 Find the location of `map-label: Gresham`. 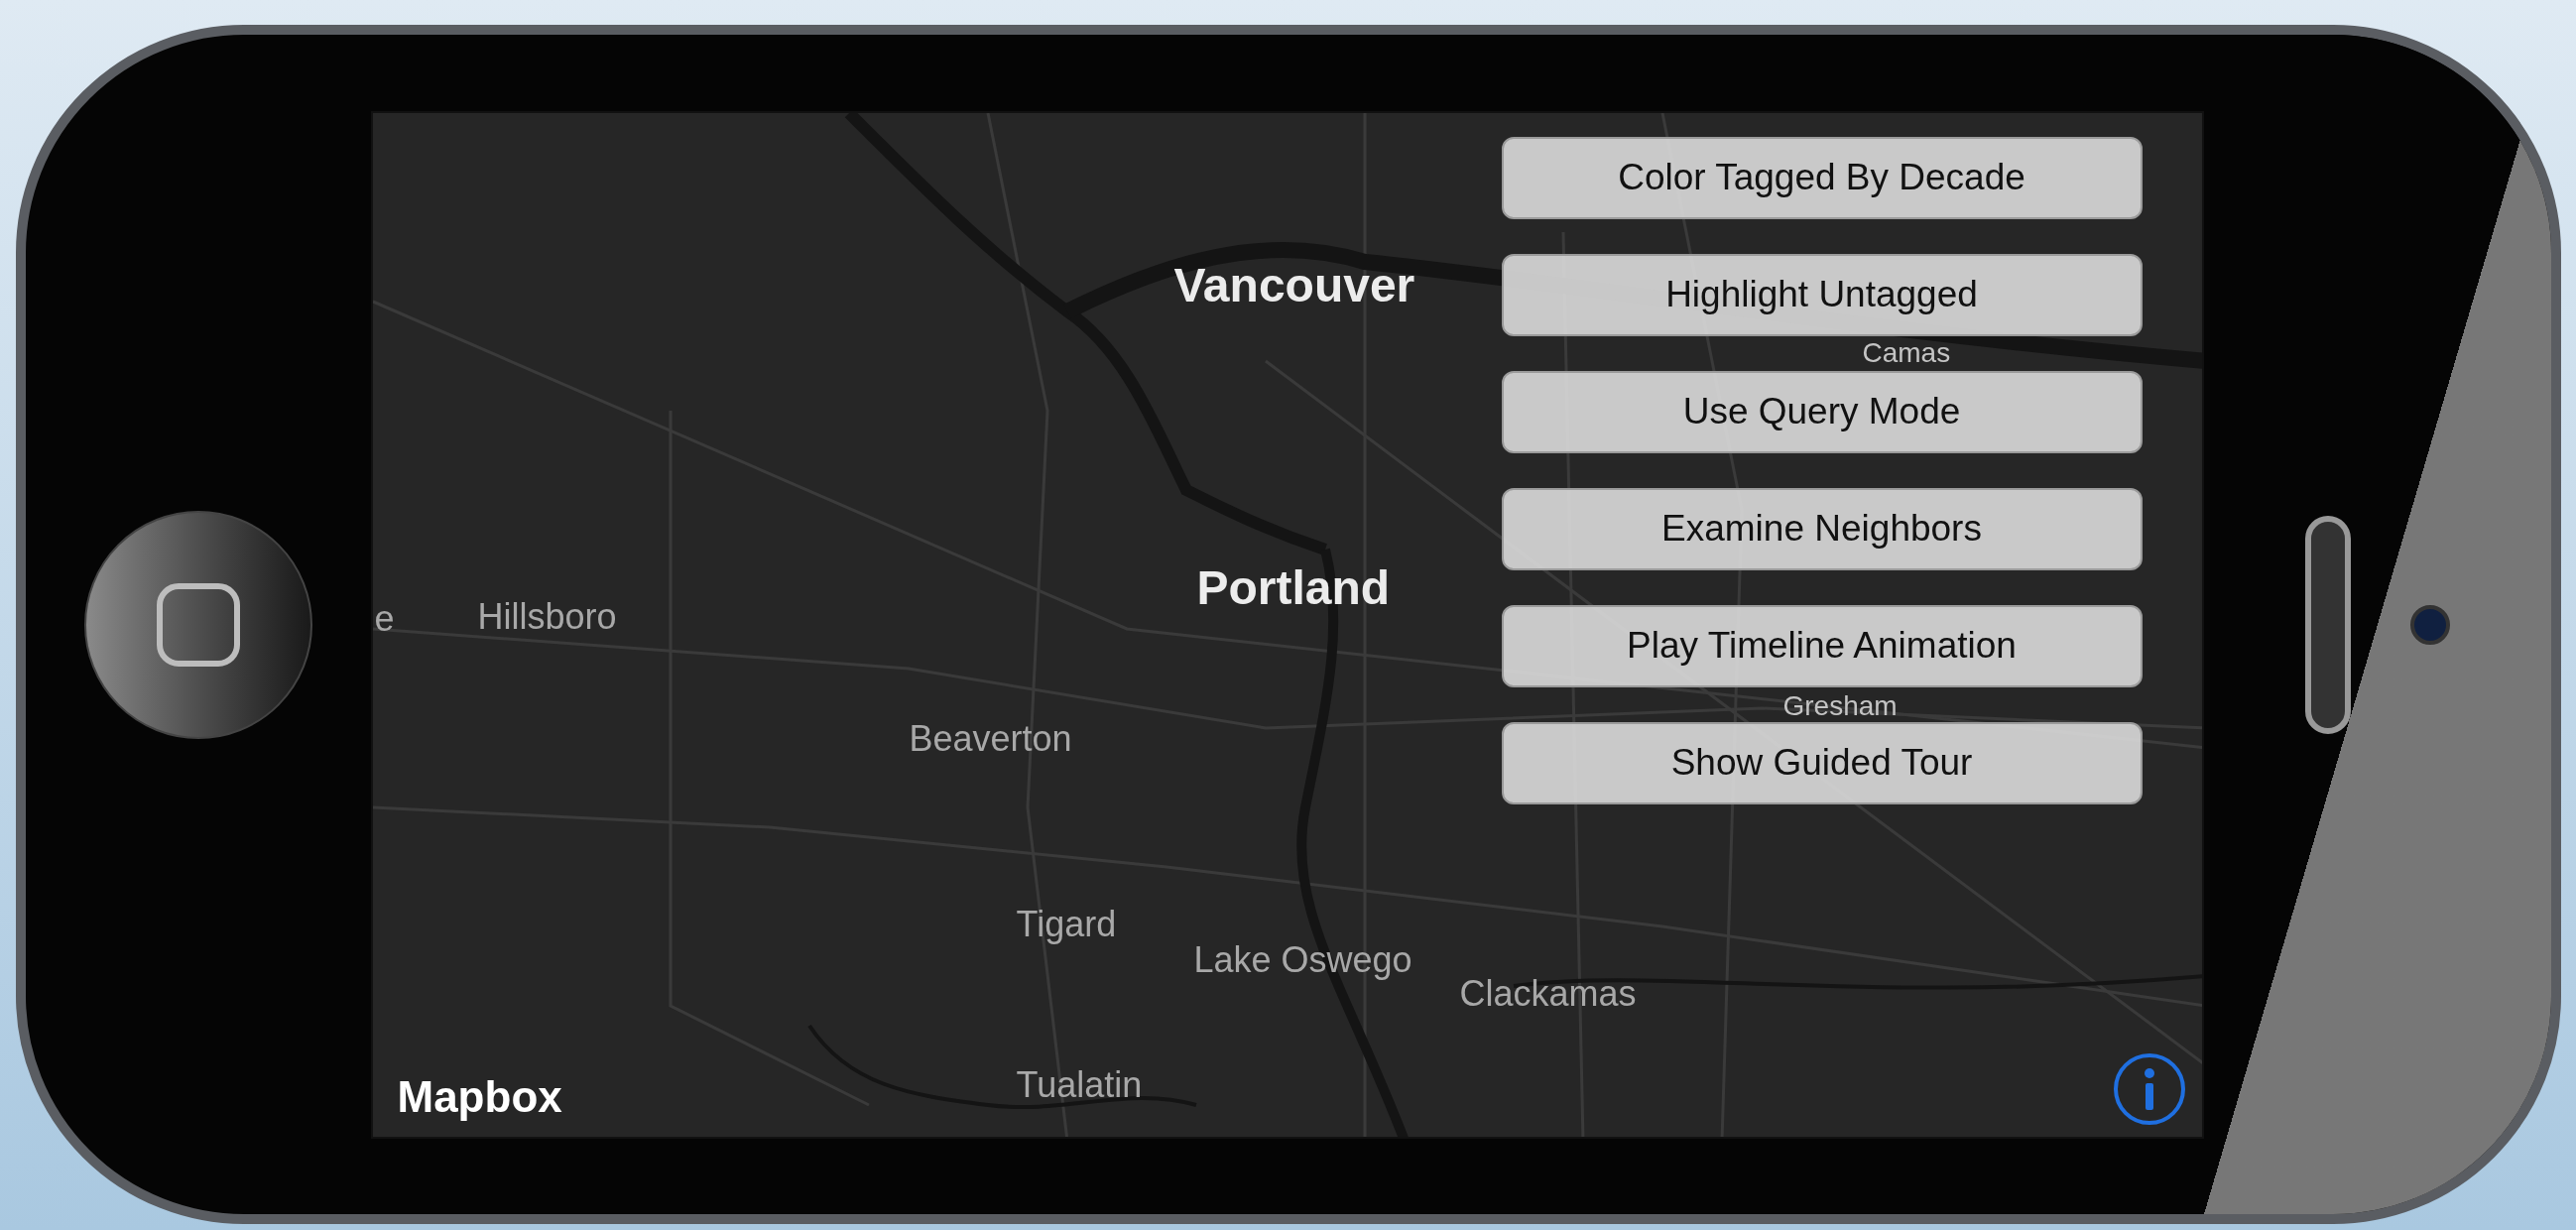

map-label: Gresham is located at coordinates (1840, 705).